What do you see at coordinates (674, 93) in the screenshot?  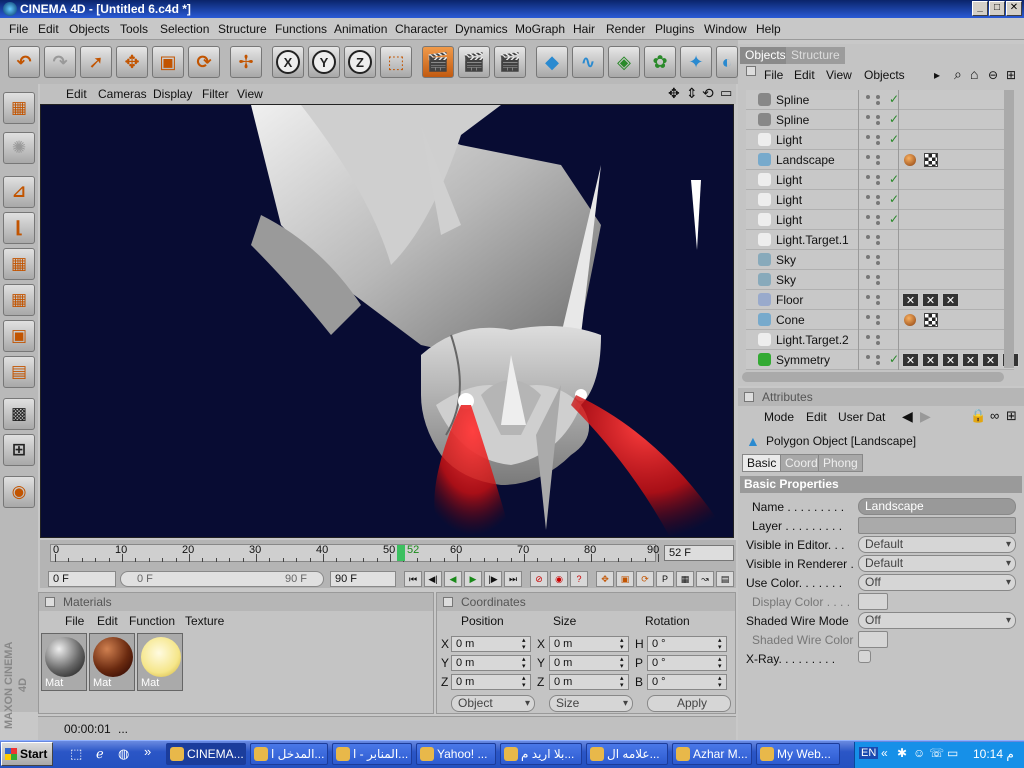 I see `viewport-move-icon: ✥` at bounding box center [674, 93].